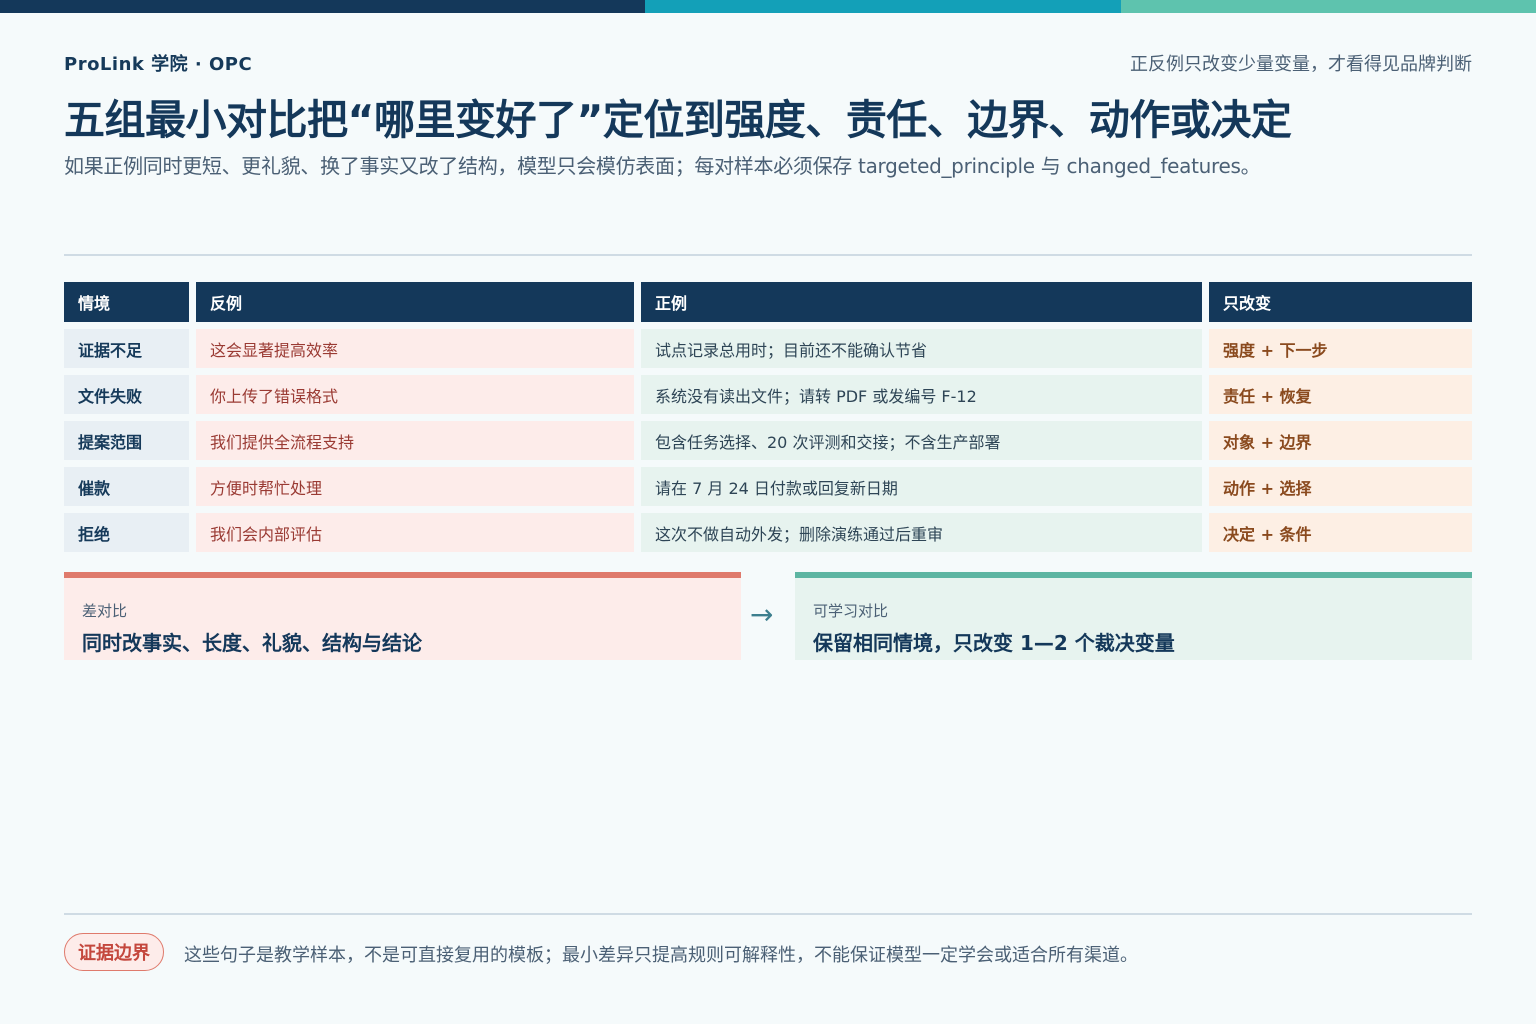  What do you see at coordinates (768, 914) in the screenshot?
I see `footer-divider` at bounding box center [768, 914].